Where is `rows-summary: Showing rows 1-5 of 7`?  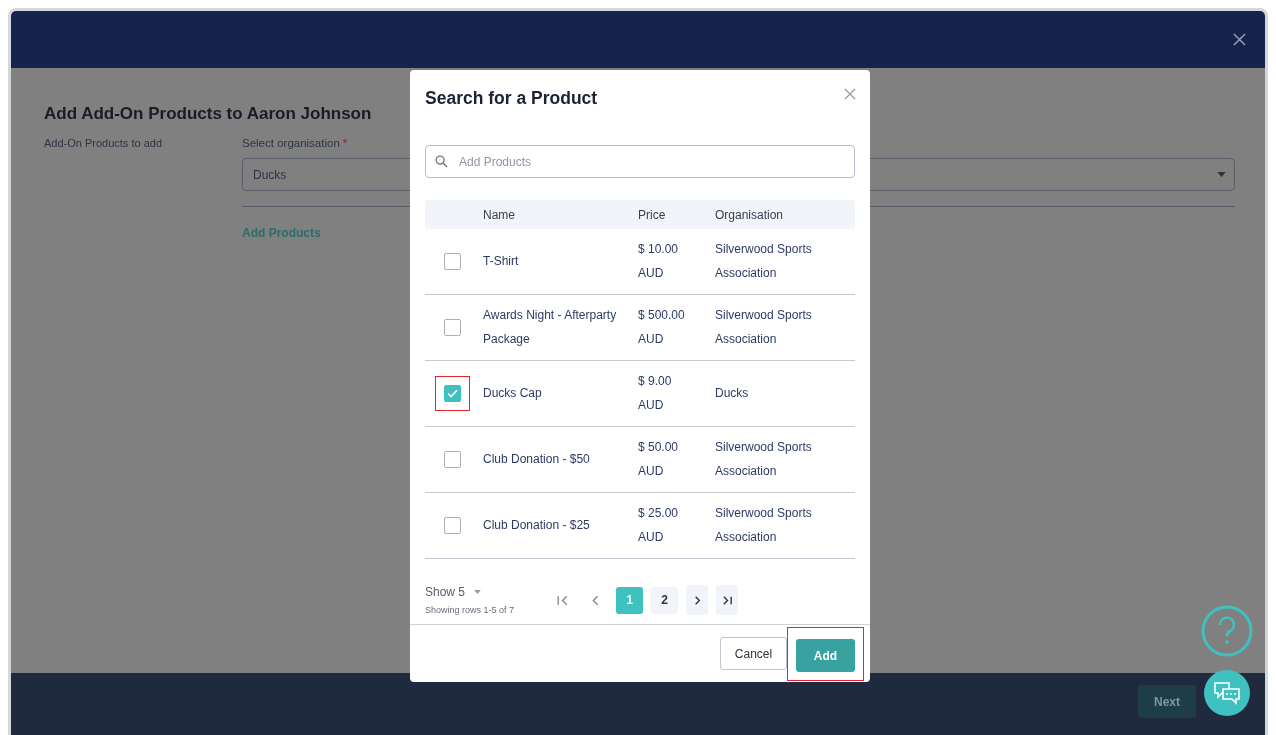
rows-summary: Showing rows 1-5 of 7 is located at coordinates (470, 610).